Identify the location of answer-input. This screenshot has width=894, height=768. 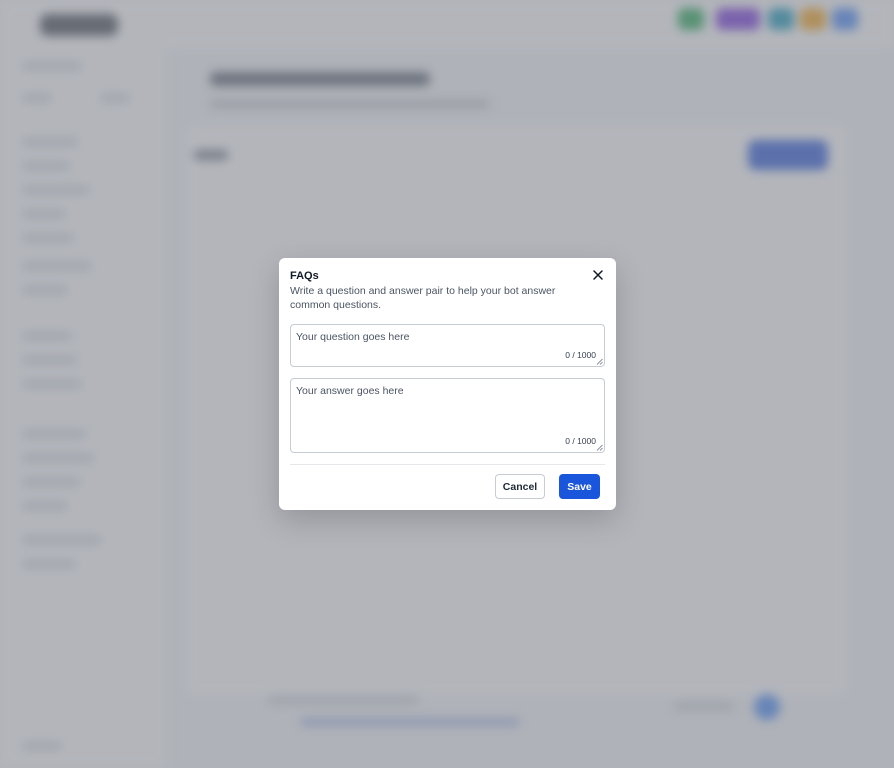
(447, 415).